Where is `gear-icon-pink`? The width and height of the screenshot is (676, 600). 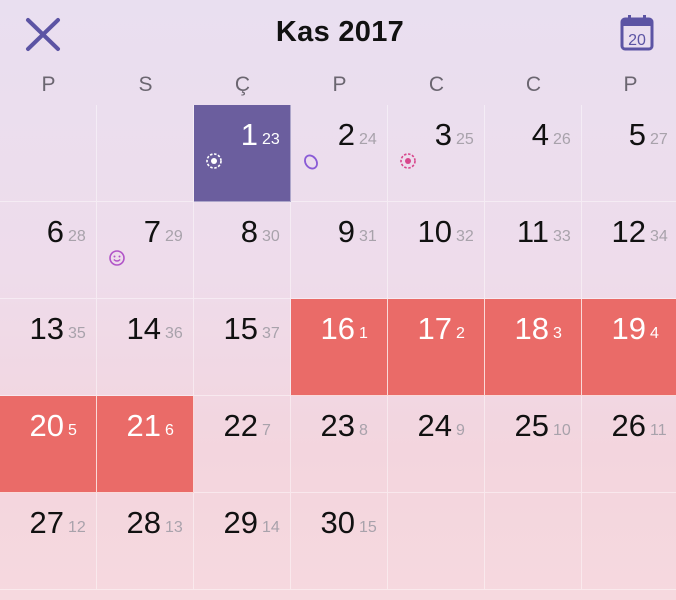
gear-icon-pink is located at coordinates (408, 163).